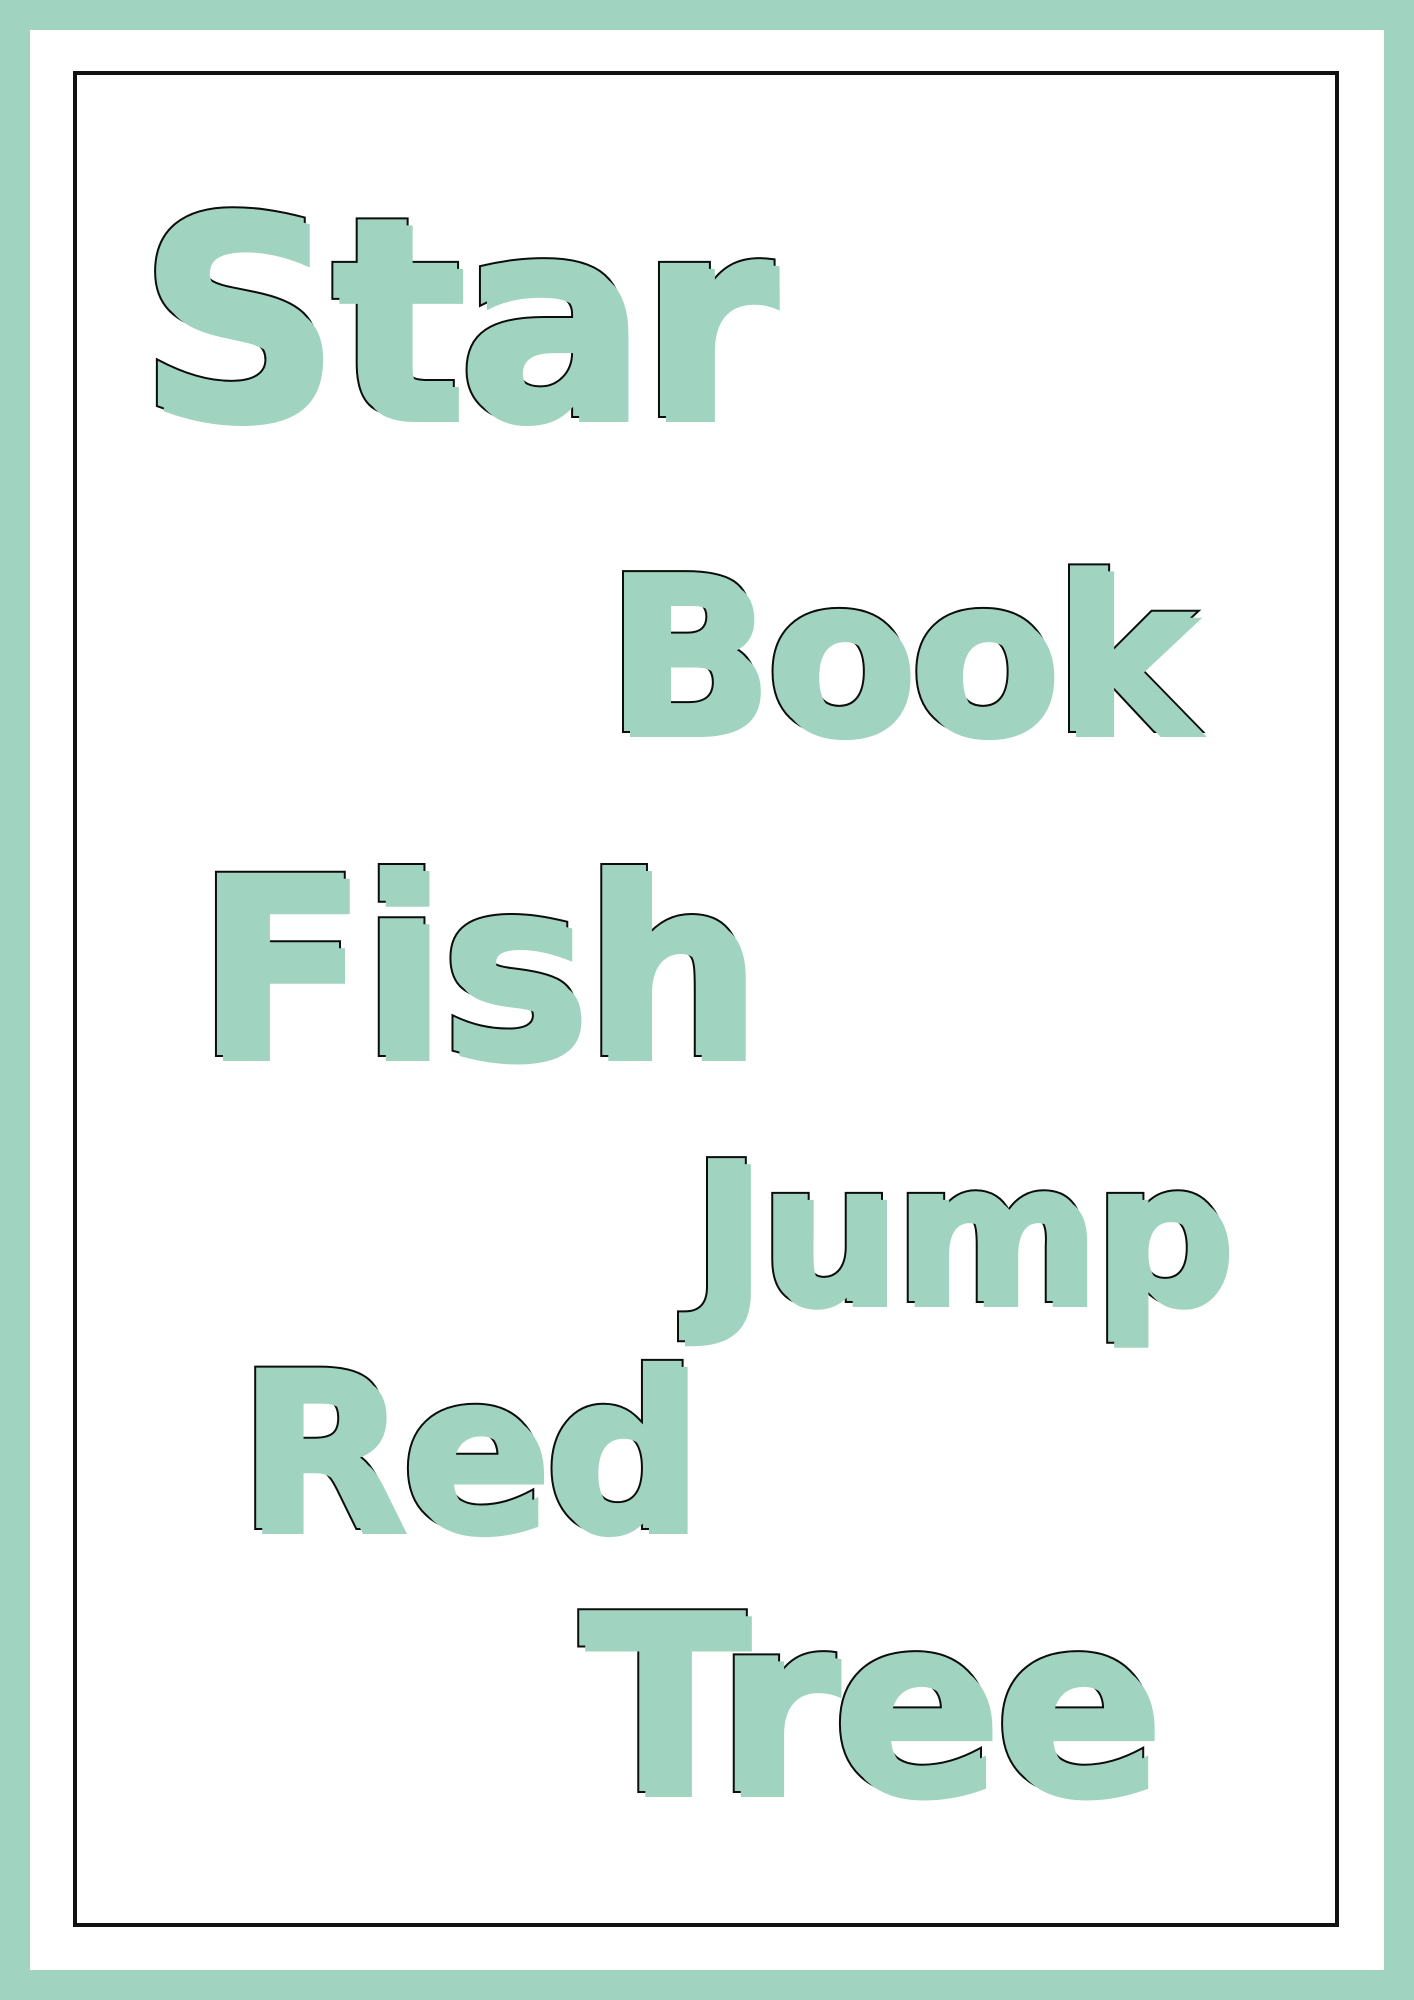  I want to click on word-star: Star, so click(455, 320).